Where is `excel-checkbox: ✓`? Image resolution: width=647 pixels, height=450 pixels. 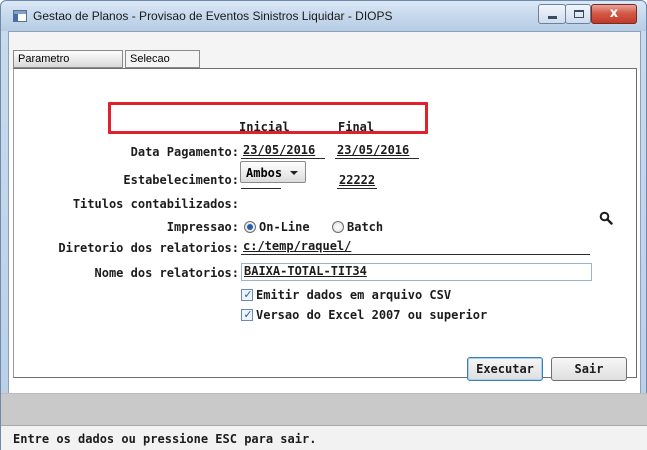
excel-checkbox: ✓ is located at coordinates (247, 314).